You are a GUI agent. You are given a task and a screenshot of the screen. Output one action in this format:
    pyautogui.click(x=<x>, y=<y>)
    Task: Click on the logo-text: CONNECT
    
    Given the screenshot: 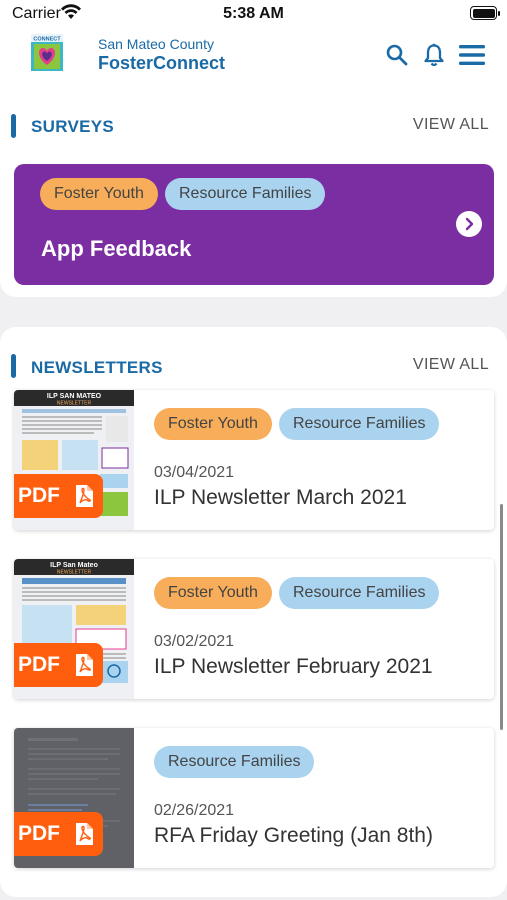 What is the action you would take?
    pyautogui.click(x=47, y=40)
    